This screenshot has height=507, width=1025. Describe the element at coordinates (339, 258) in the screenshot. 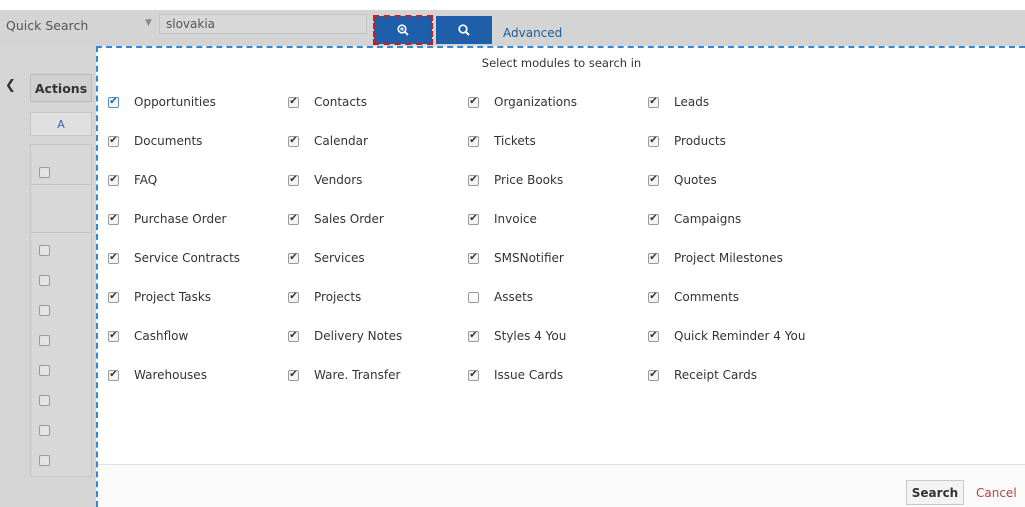

I see `module-label: Services` at that location.